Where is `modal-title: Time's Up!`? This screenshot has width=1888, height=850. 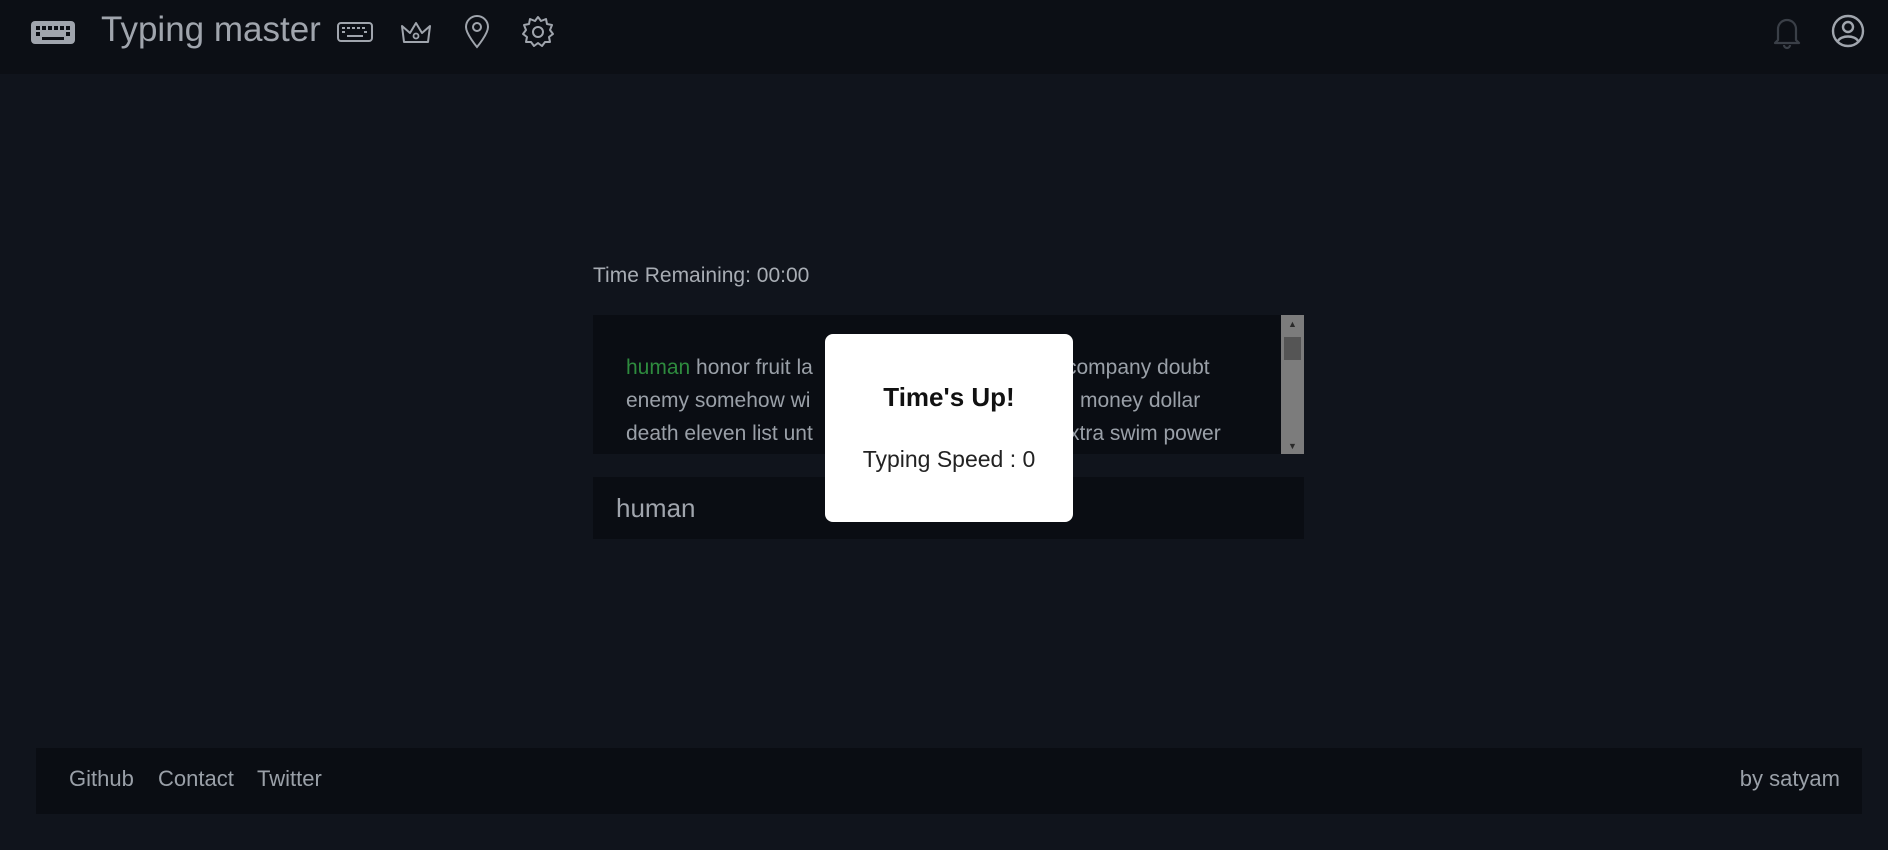
modal-title: Time's Up! is located at coordinates (949, 397).